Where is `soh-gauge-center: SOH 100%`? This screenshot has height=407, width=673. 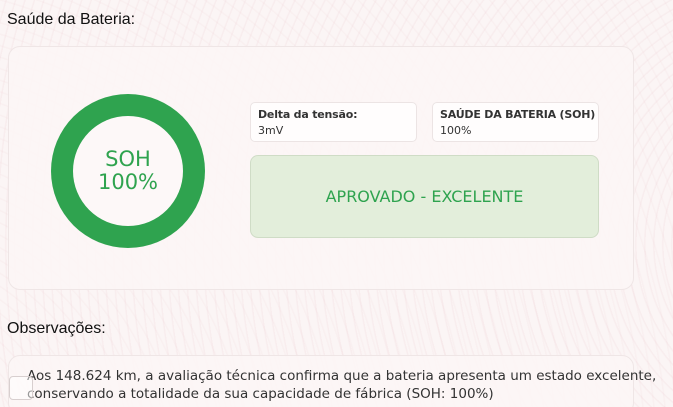 soh-gauge-center: SOH 100% is located at coordinates (128, 171).